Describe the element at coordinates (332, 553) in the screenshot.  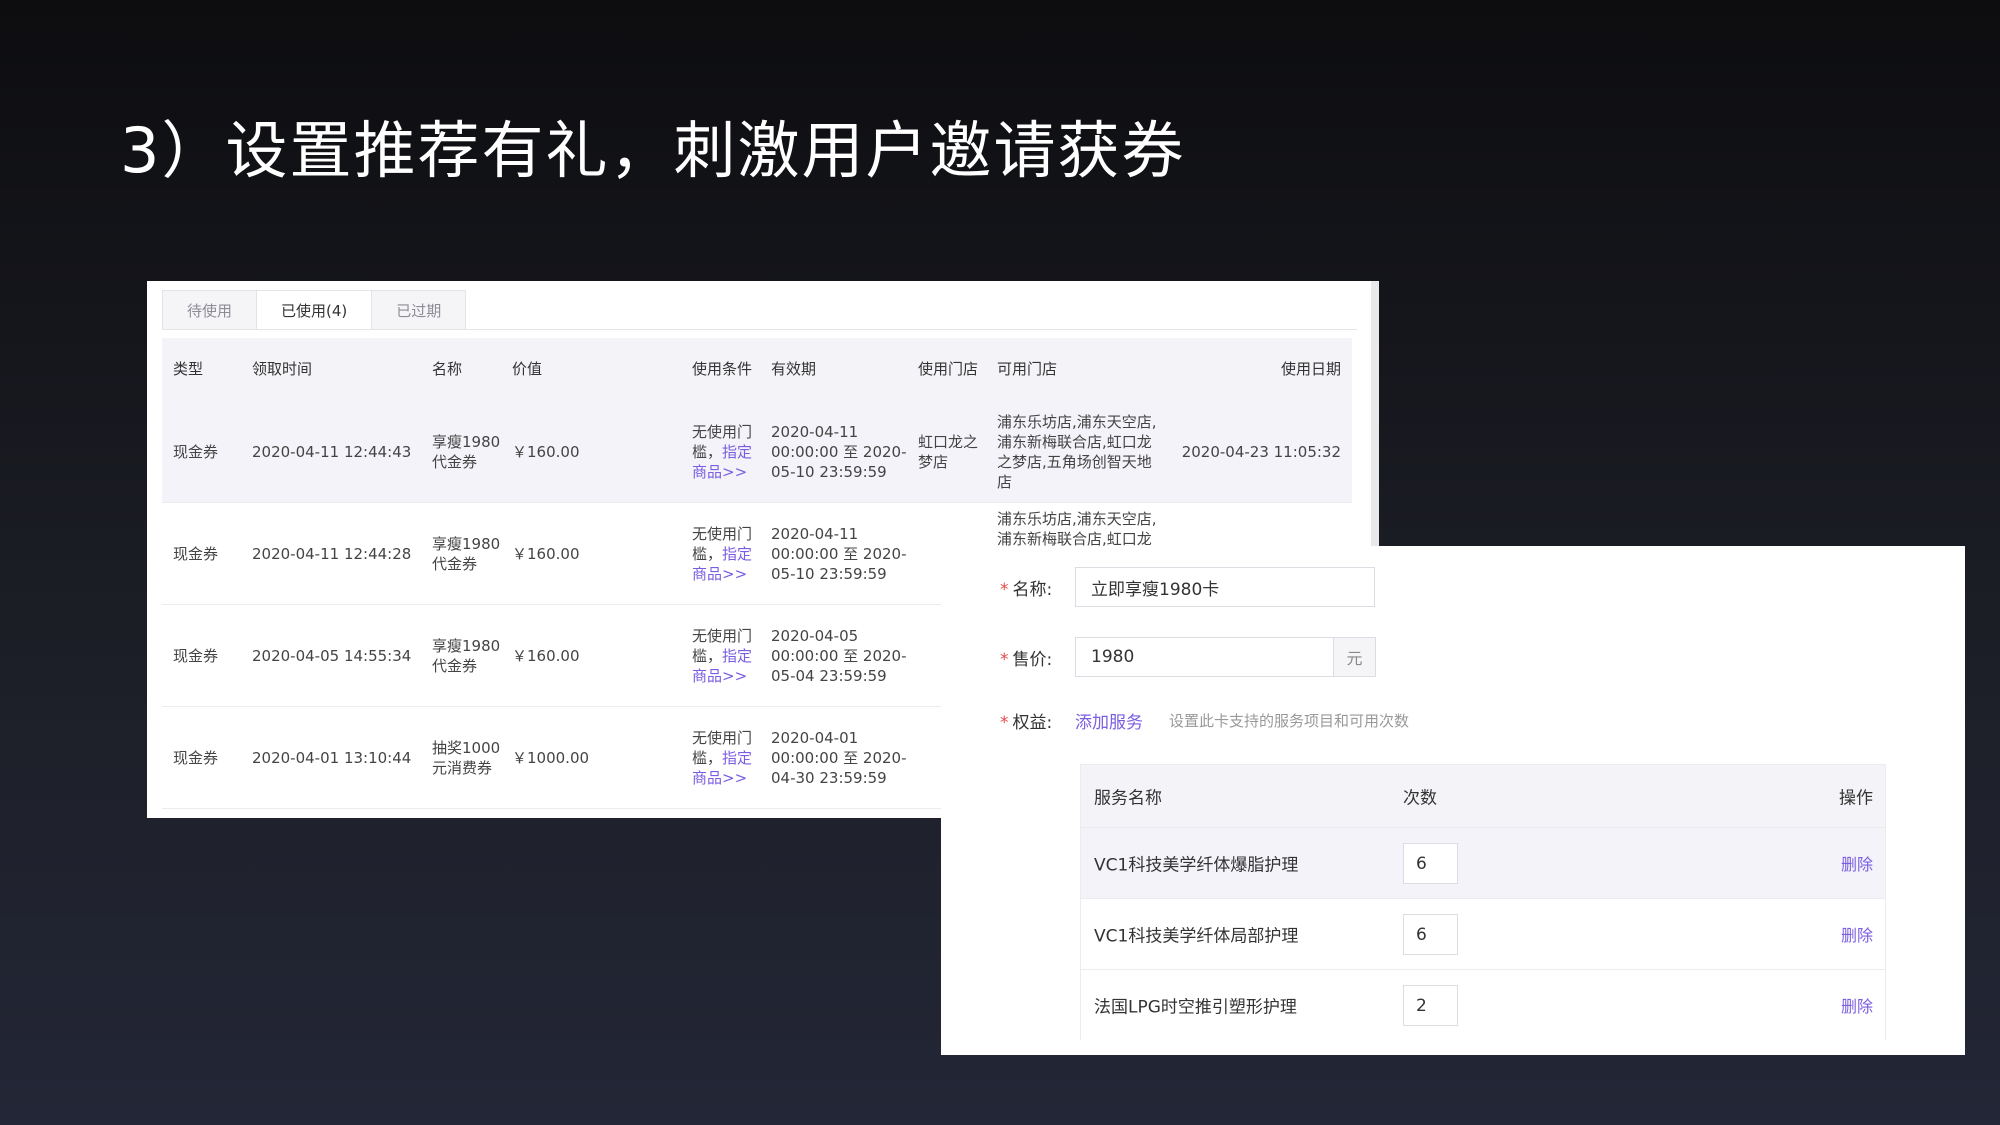
I see `cell-received: 2020-04-11 12:44:28` at that location.